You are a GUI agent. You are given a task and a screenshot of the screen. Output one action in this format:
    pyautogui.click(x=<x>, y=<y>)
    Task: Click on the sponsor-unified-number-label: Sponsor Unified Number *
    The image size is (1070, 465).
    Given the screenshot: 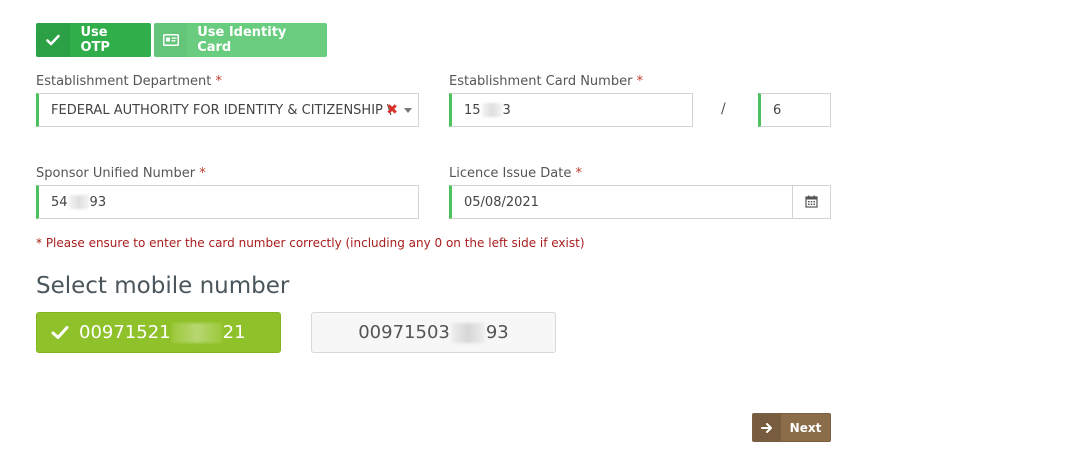 What is the action you would take?
    pyautogui.click(x=121, y=173)
    